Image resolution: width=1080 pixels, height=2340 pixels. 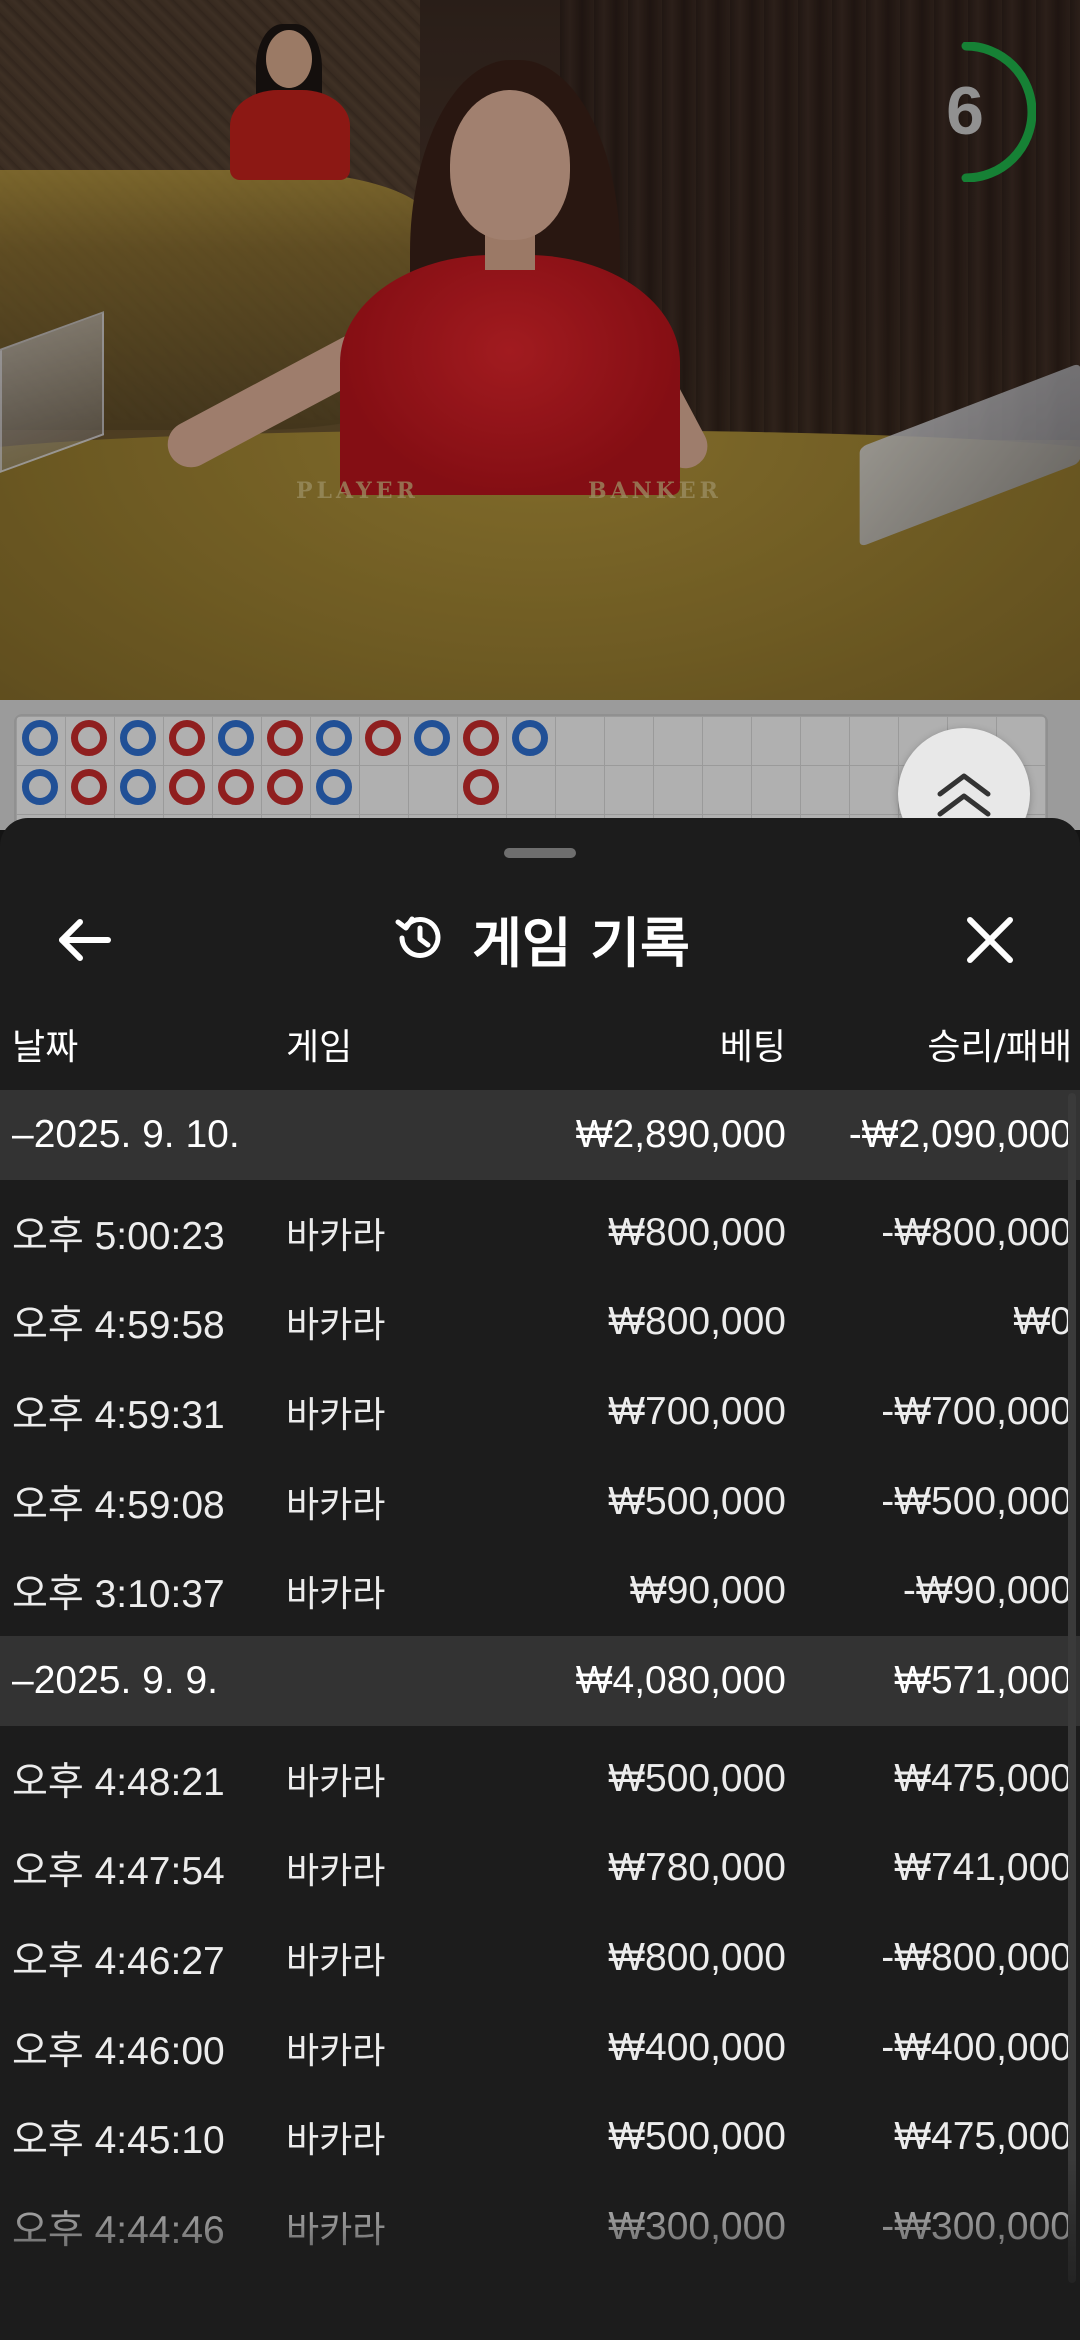 What do you see at coordinates (697, 1868) in the screenshot?
I see `row-bet: ₩780,000` at bounding box center [697, 1868].